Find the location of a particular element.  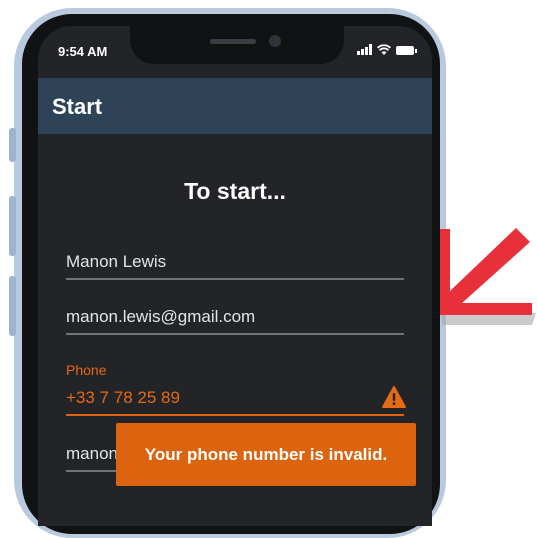

arrow-icon is located at coordinates (488, 276).